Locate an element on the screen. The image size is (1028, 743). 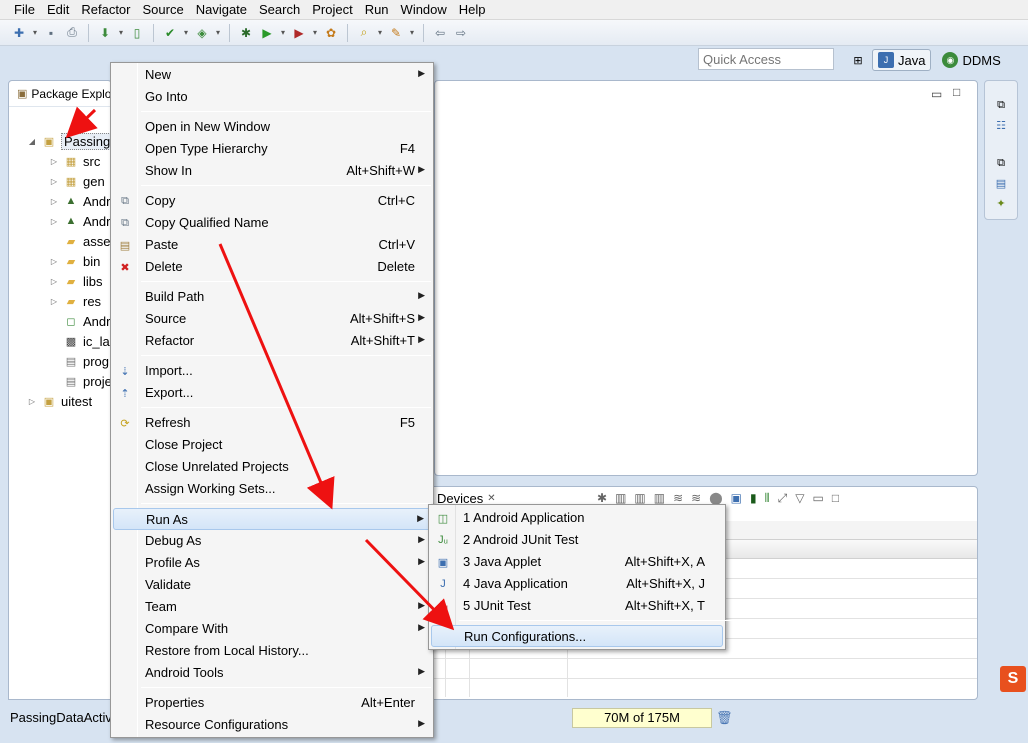
menu-item-4-java-application: J 4 Java Application Alt+Shift+X, J is located at coordinates (577, 584).